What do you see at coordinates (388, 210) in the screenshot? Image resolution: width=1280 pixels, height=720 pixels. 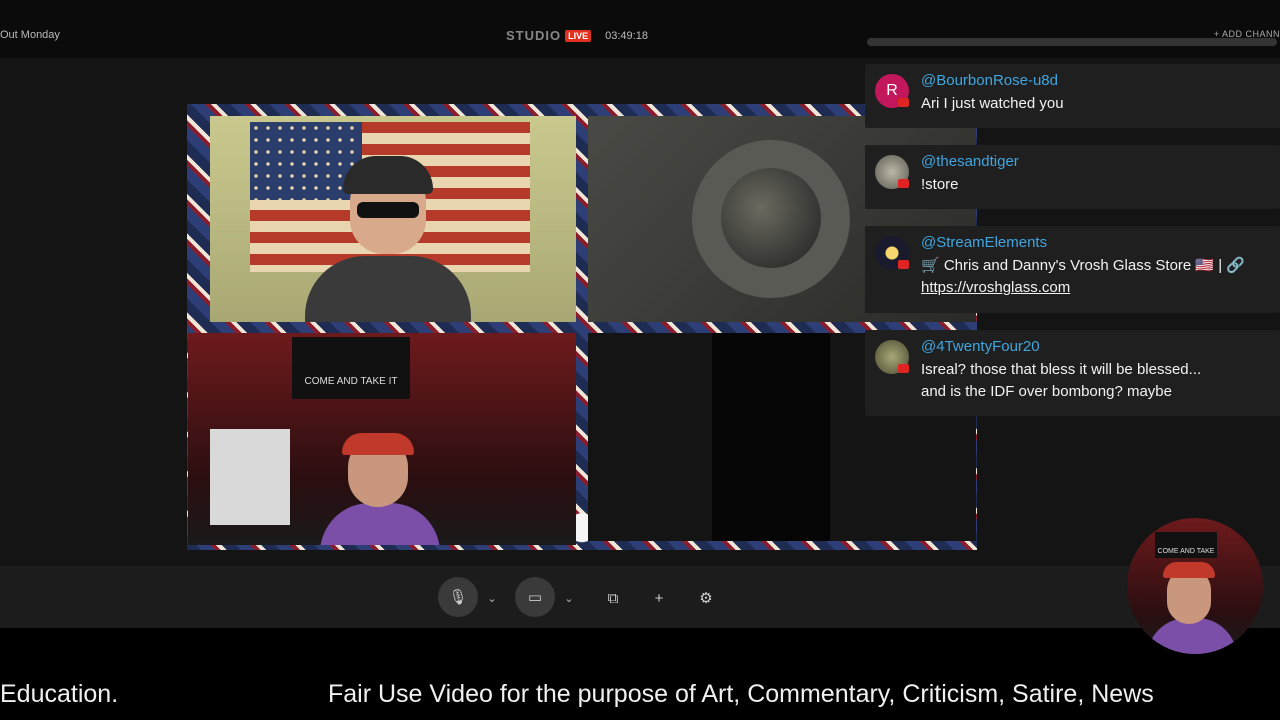 I see `host-sunglasses` at bounding box center [388, 210].